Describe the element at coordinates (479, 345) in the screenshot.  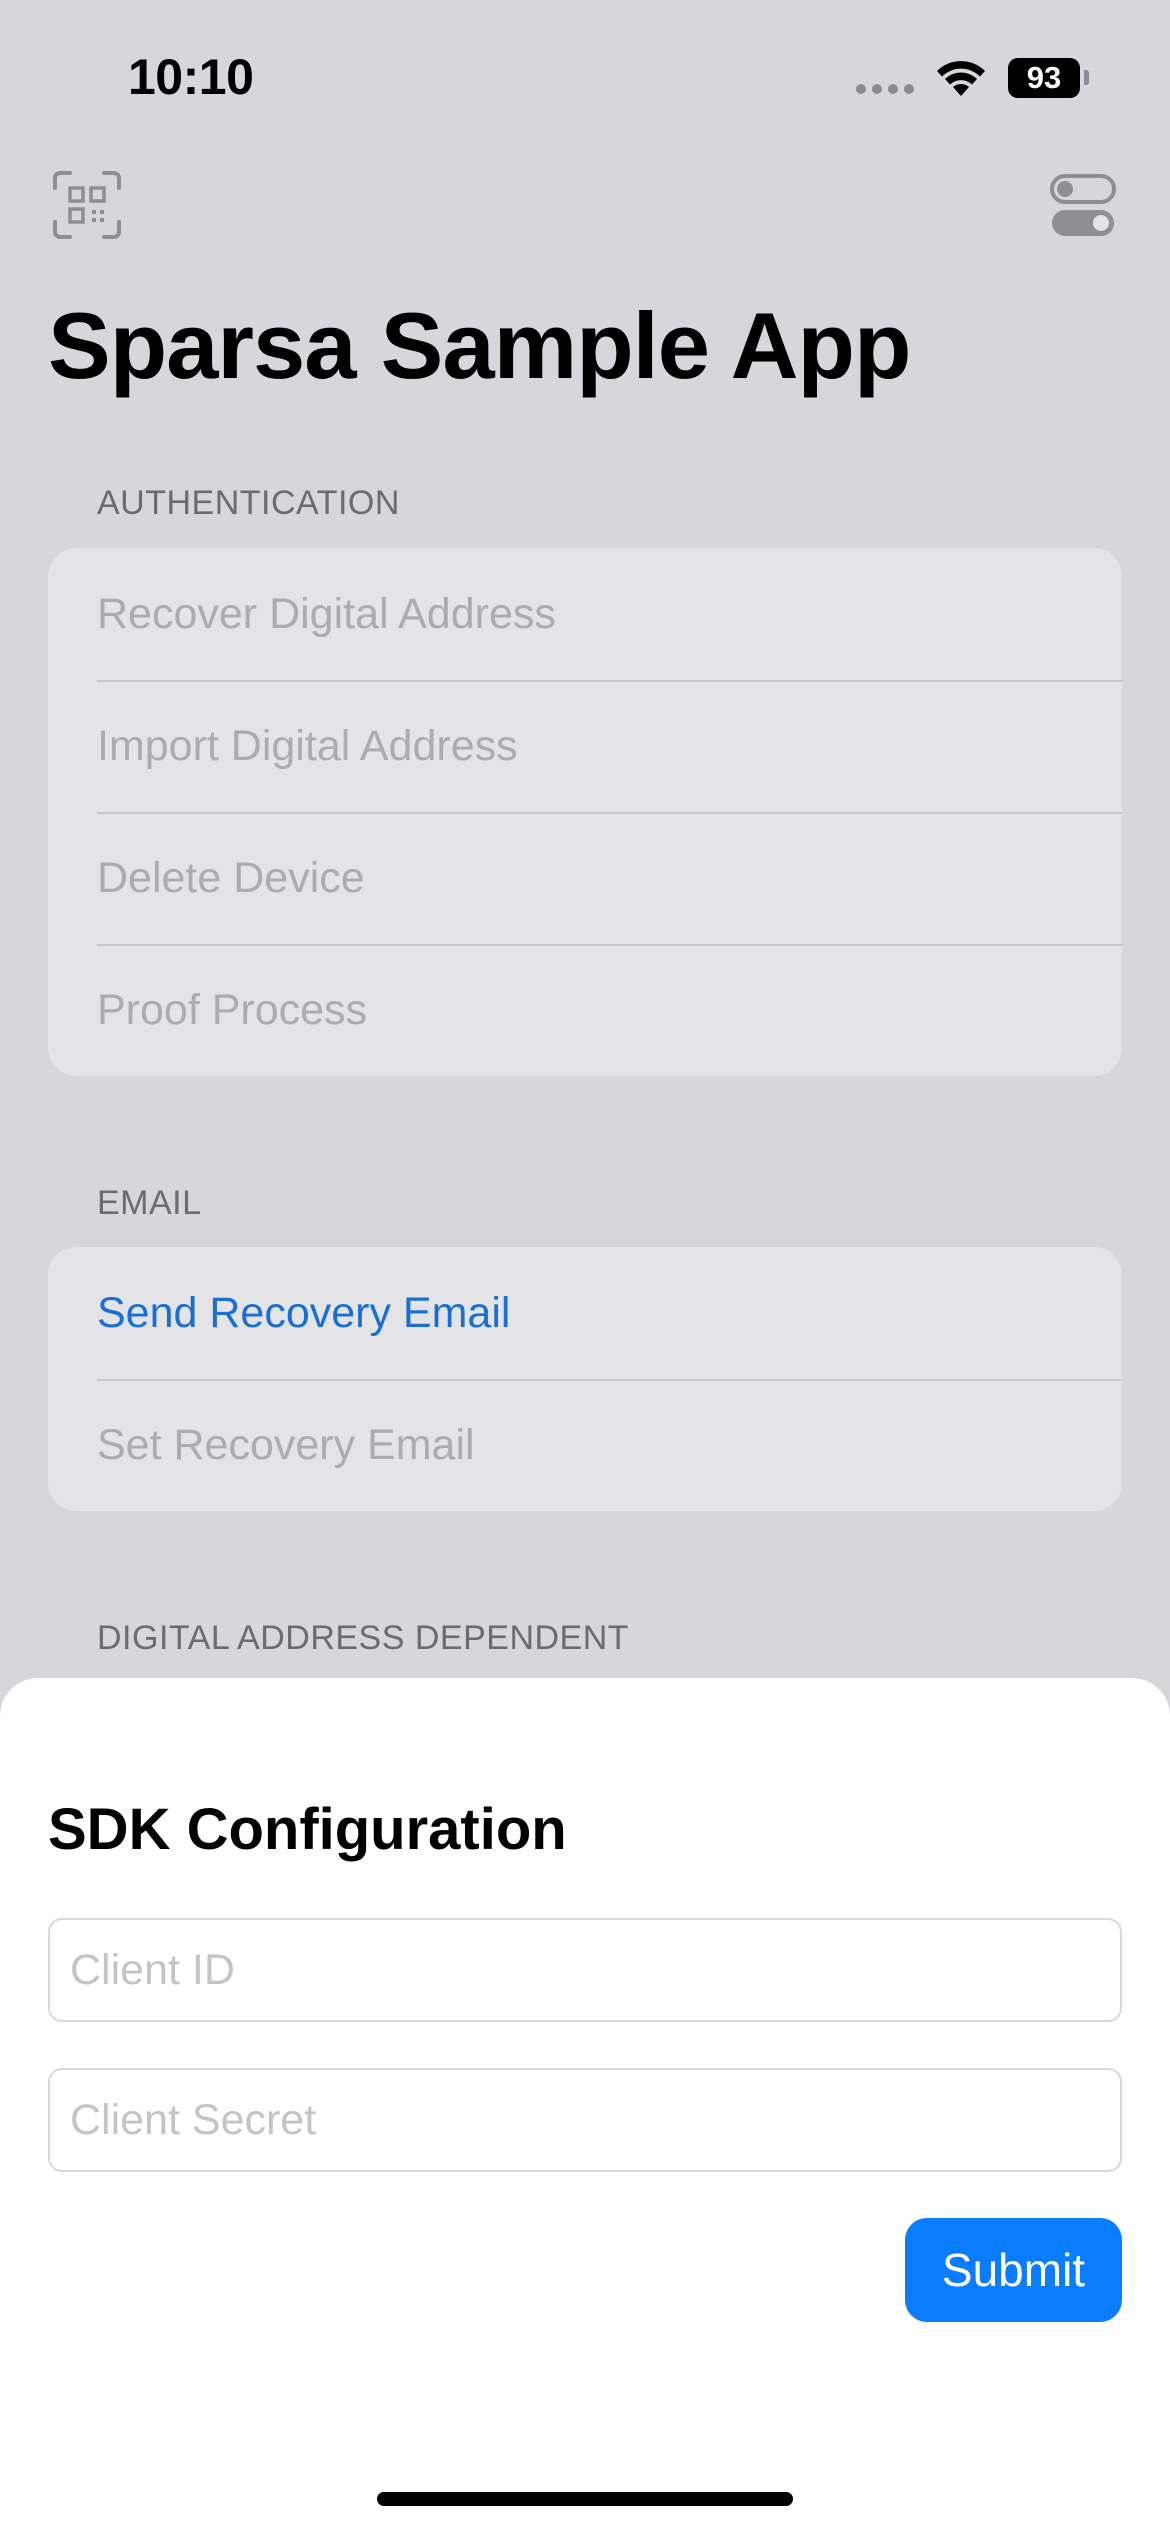
I see `page-title: Sparsa Sample App` at that location.